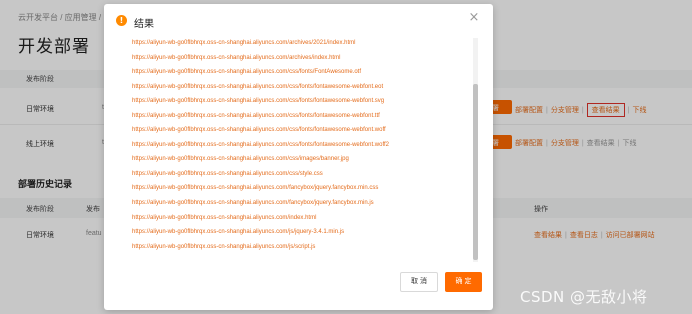 Image resolution: width=692 pixels, height=314 pixels. I want to click on info-icon: !, so click(121, 20).